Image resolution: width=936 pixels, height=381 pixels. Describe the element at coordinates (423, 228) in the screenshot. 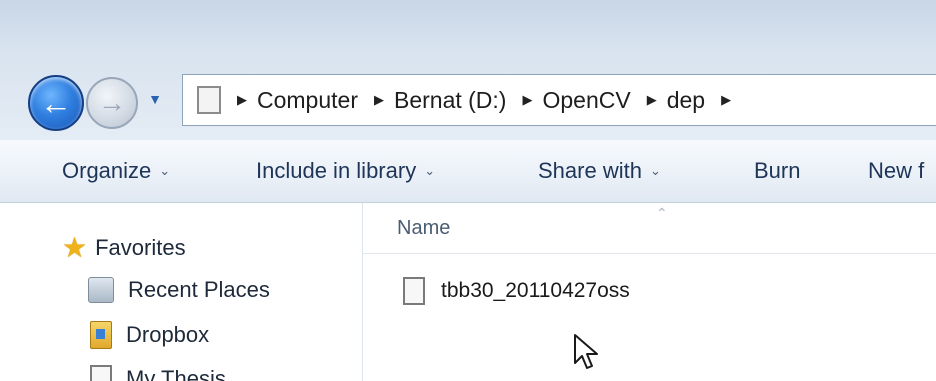

I see `column-header-name: Name` at that location.